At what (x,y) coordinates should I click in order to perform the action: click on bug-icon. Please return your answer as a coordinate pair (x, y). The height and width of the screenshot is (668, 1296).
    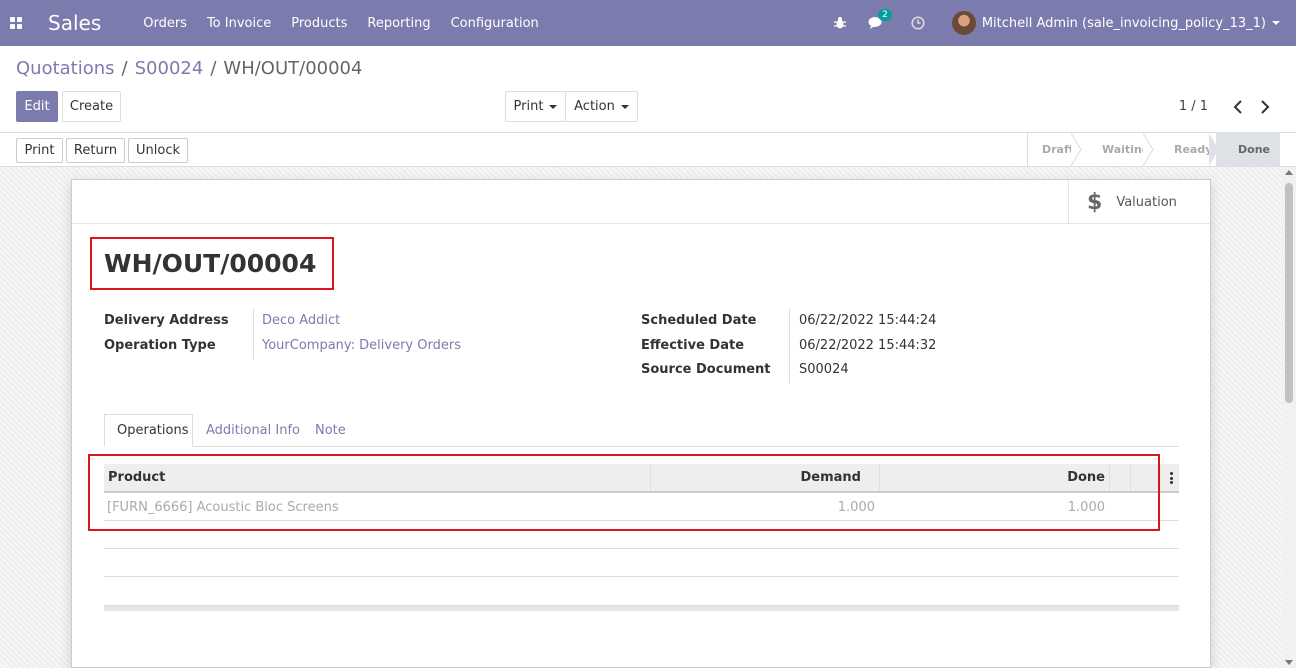
    Looking at the image, I should click on (840, 23).